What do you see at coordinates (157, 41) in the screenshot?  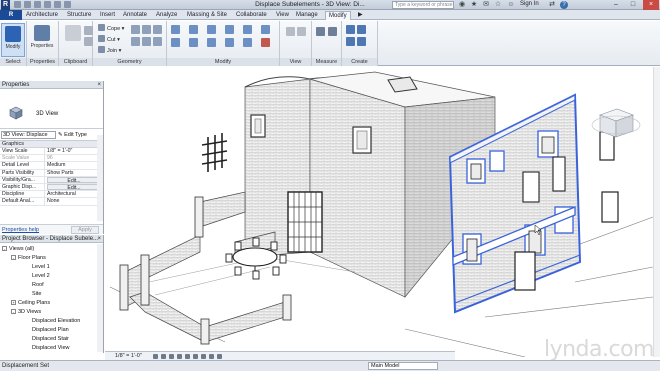 I see `unjoin-icon` at bounding box center [157, 41].